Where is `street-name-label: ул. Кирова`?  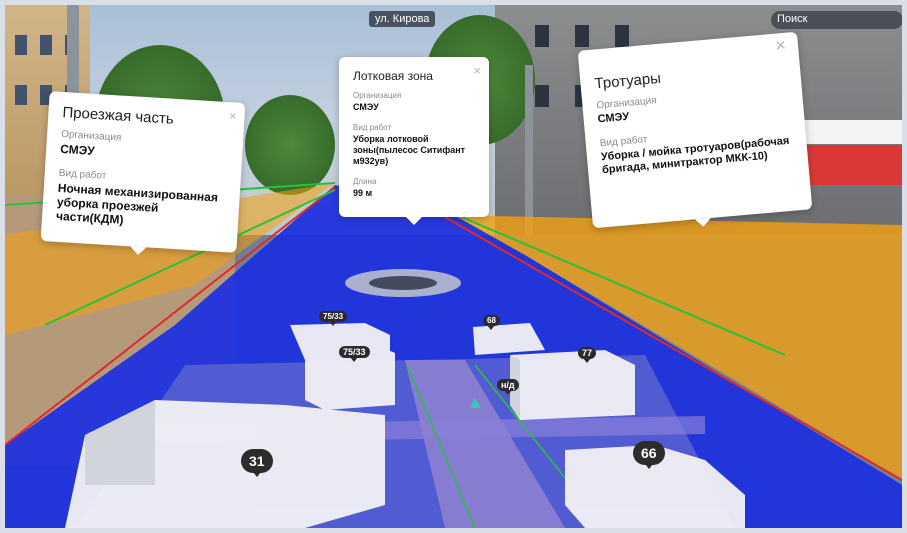 street-name-label: ул. Кирова is located at coordinates (402, 19).